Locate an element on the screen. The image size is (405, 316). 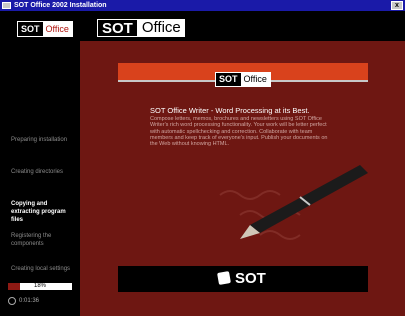
logo-product: Office is located at coordinates (57, 29).